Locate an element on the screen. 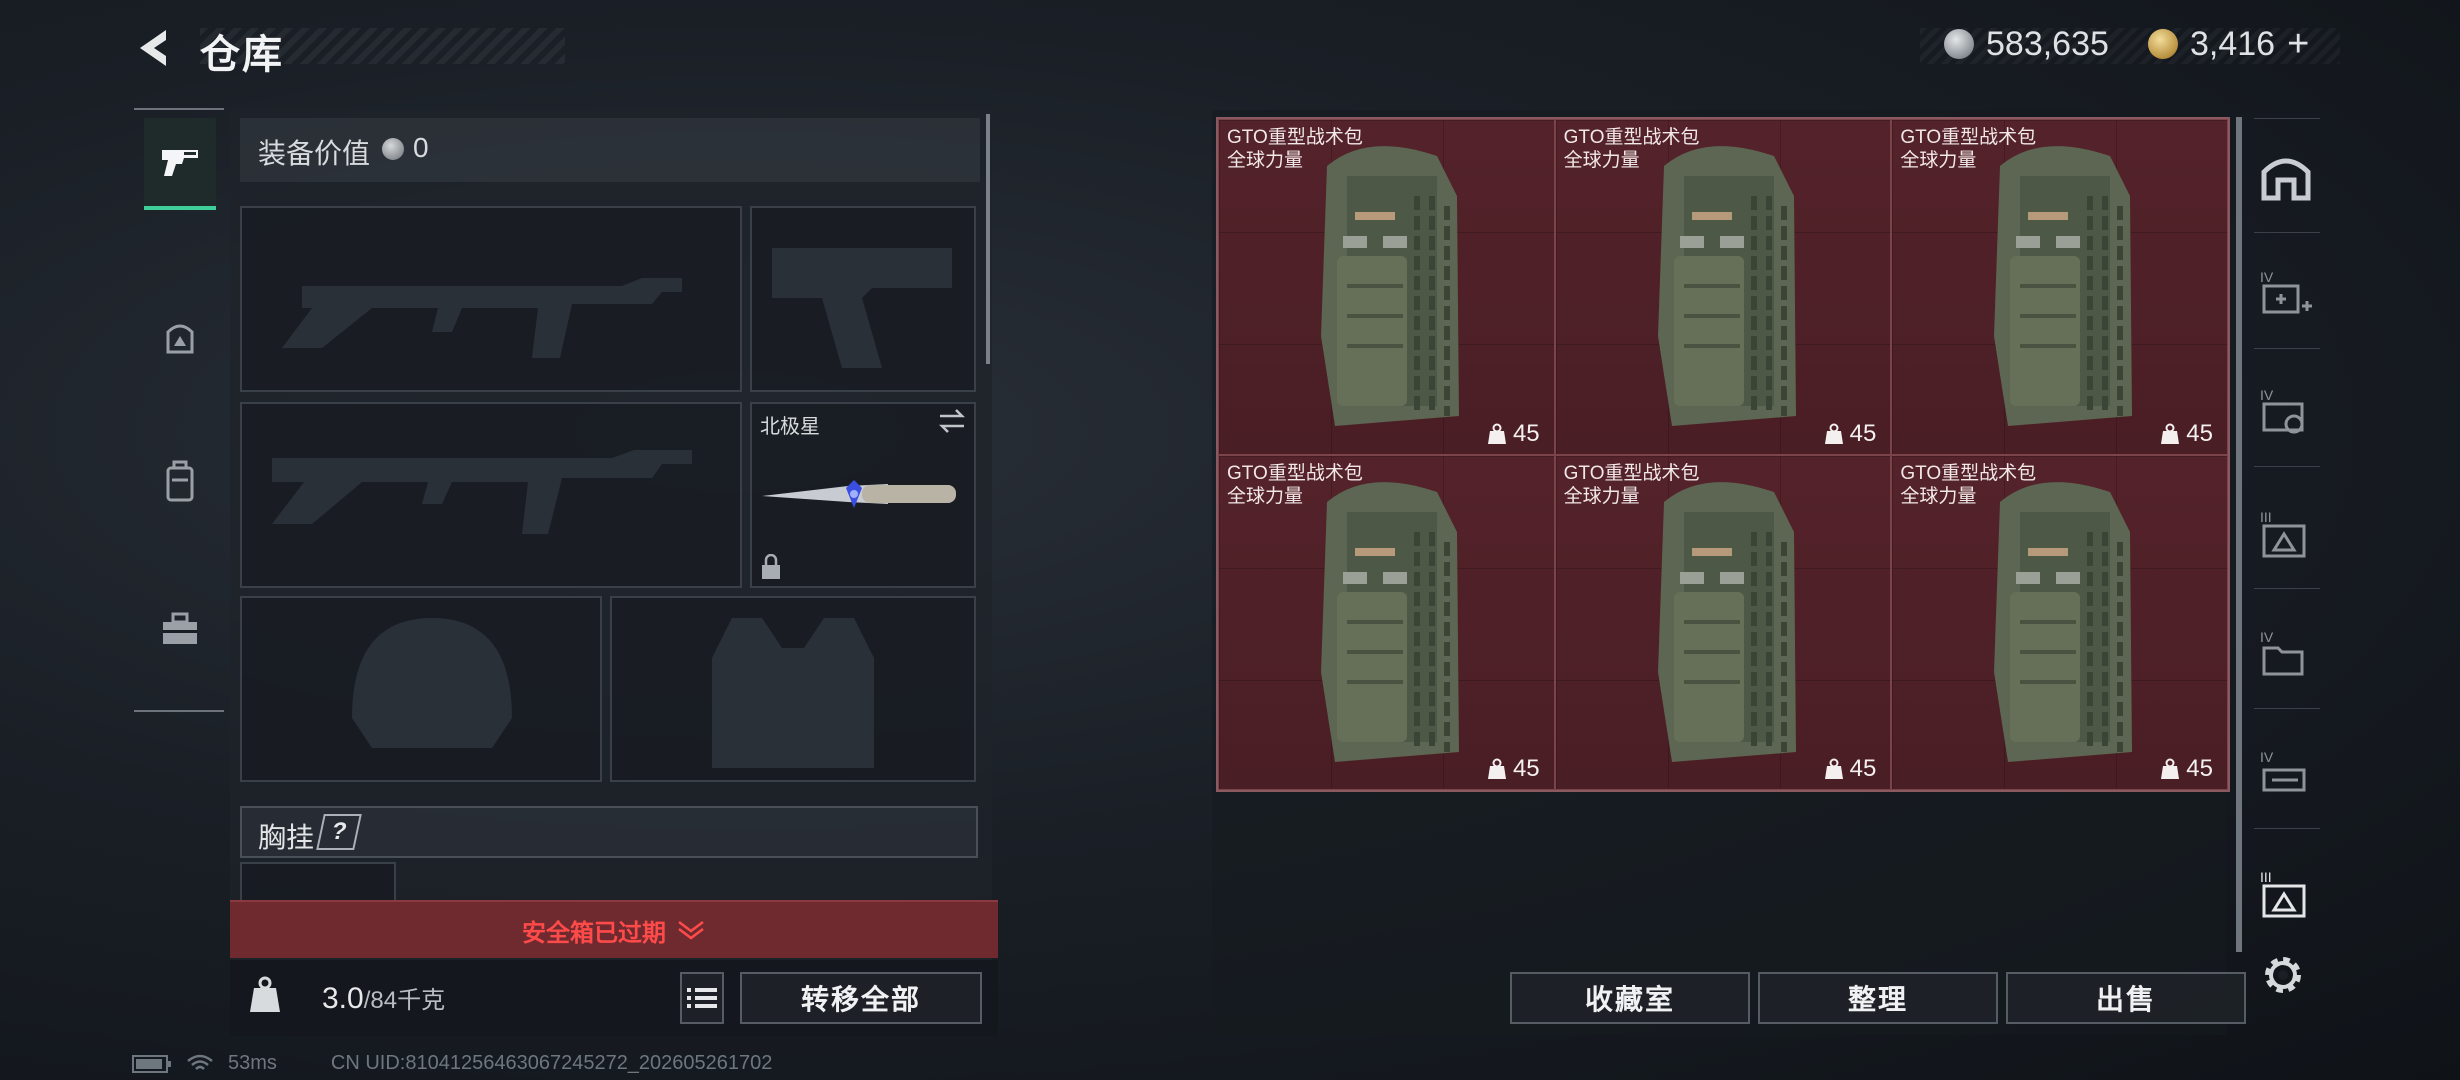 The height and width of the screenshot is (1080, 2460). list-view-button is located at coordinates (702, 998).